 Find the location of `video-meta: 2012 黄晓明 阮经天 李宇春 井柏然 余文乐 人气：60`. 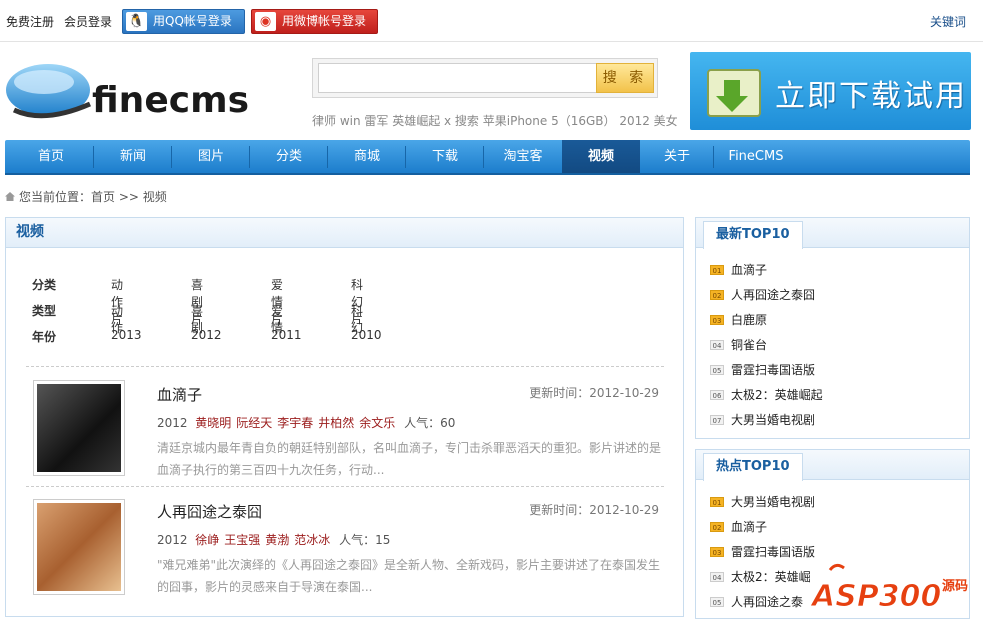

video-meta: 2012 黄晓明 阮经天 李宇春 井柏然 余文乐 人气：60 is located at coordinates (306, 422).